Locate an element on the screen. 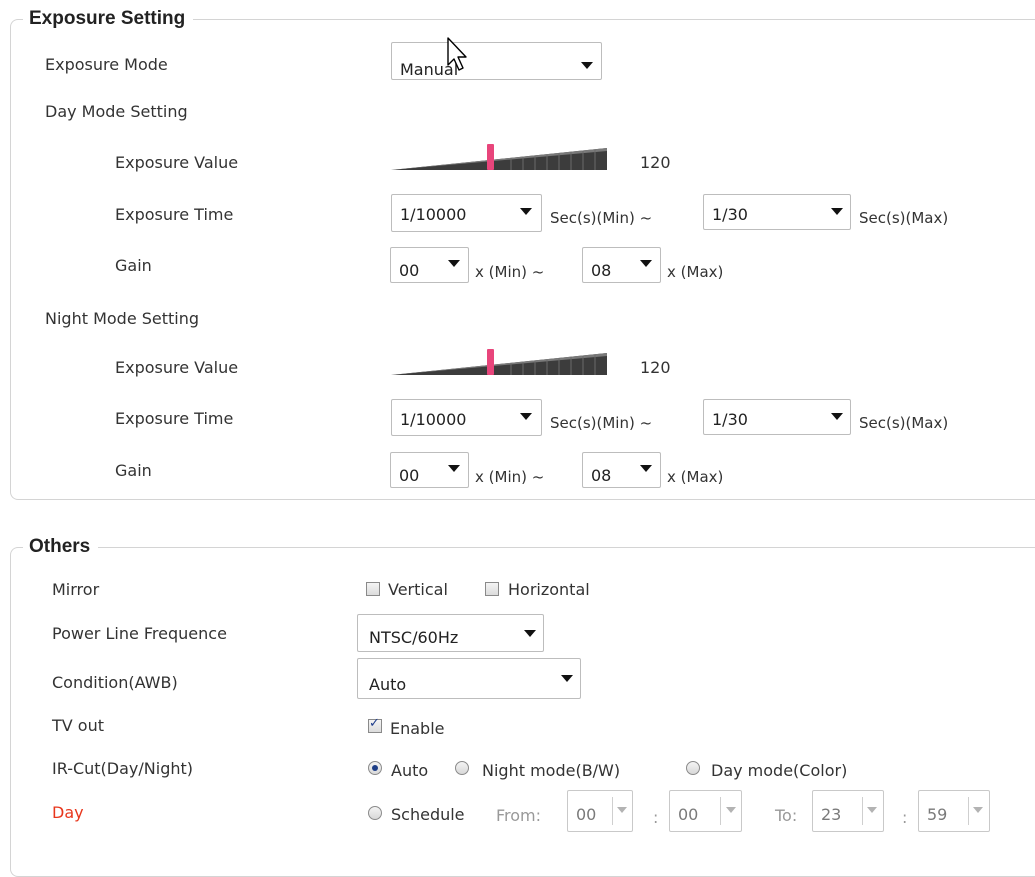 This screenshot has width=1035, height=877. day-exposure-time-min-unit: Sec(s)(Min) ~ is located at coordinates (601, 218).